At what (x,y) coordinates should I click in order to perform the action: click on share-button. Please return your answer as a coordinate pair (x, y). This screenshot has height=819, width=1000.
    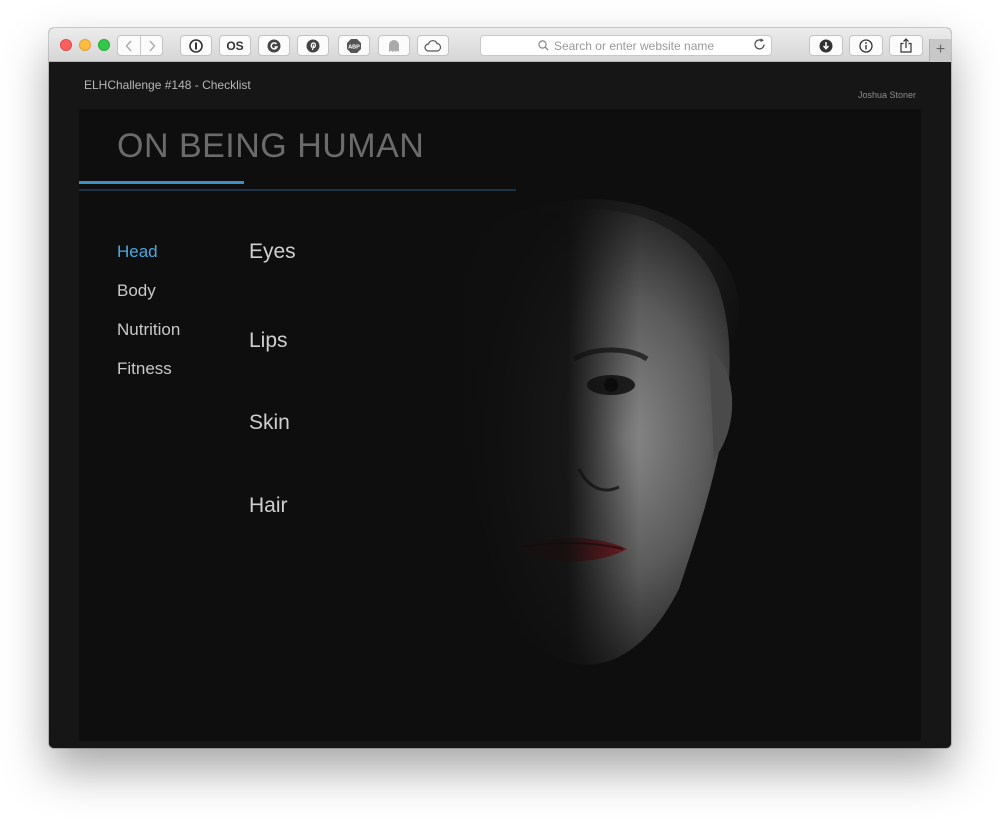
    Looking at the image, I should click on (906, 45).